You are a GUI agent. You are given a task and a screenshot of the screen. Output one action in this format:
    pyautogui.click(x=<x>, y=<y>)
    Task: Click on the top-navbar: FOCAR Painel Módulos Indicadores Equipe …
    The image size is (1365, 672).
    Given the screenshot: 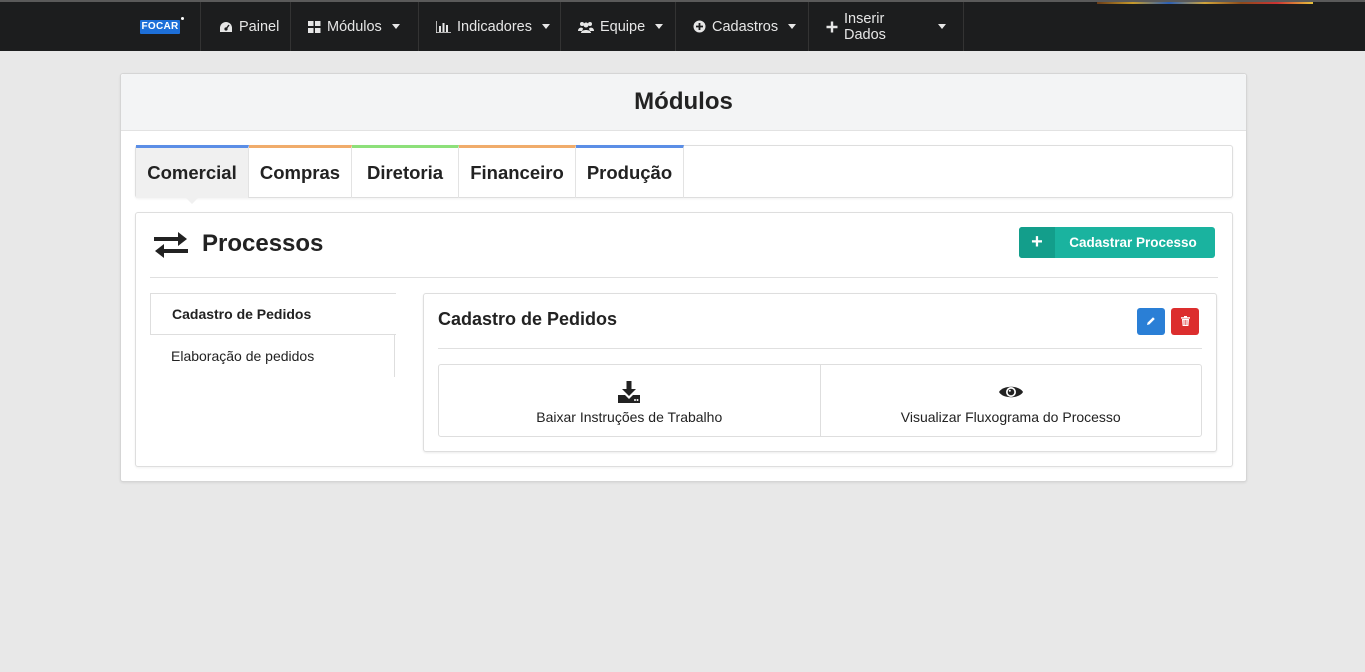 What is the action you would take?
    pyautogui.click(x=682, y=25)
    